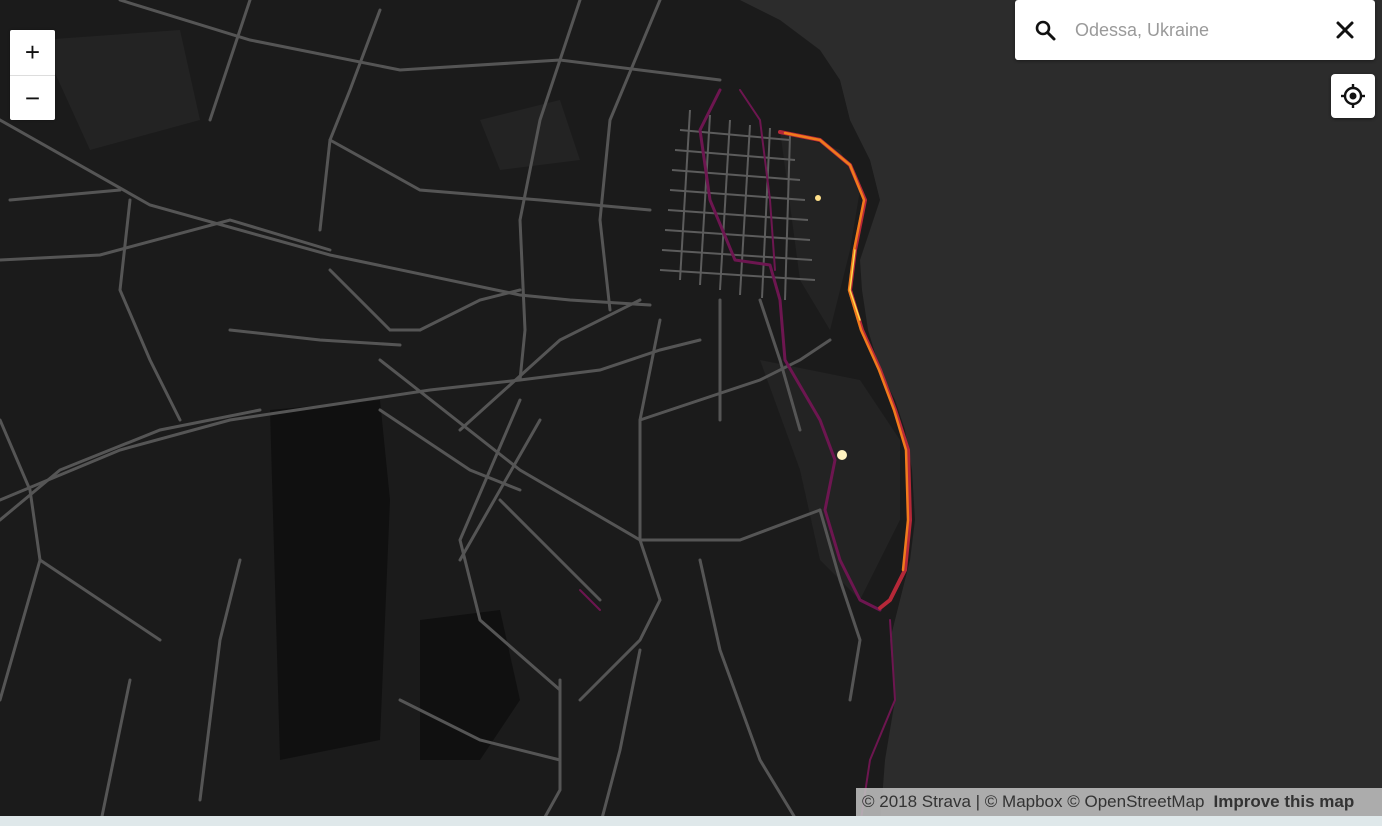  Describe the element at coordinates (32, 52) in the screenshot. I see `zoom-in-button: +` at that location.